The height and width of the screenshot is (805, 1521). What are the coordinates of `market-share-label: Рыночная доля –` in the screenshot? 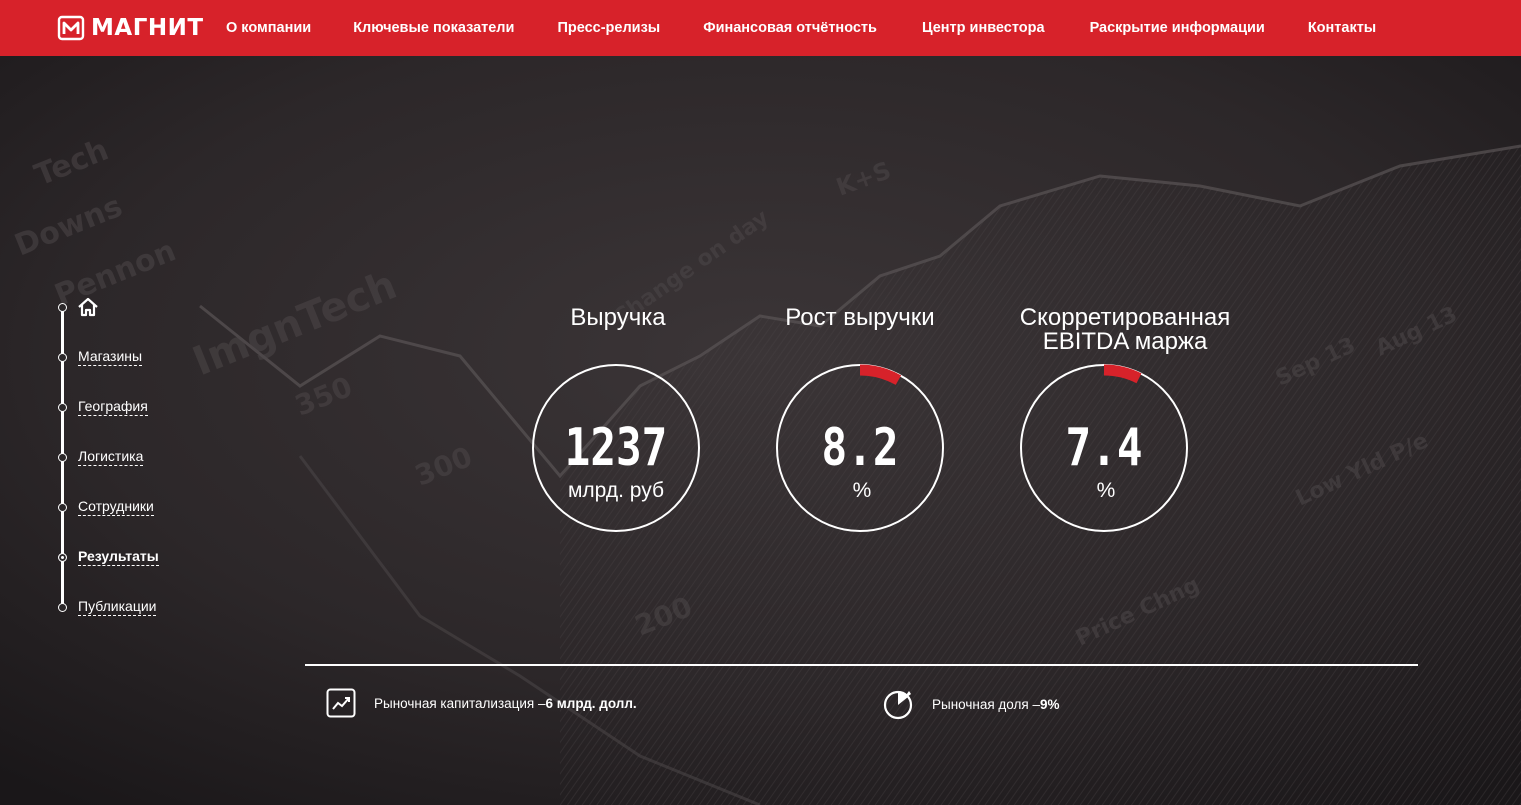 It's located at (986, 704).